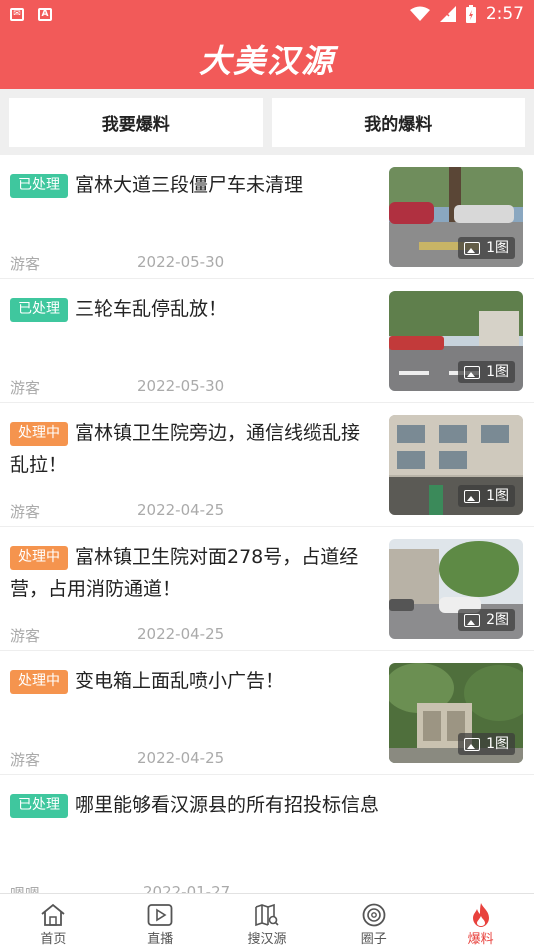 The width and height of the screenshot is (534, 950). I want to click on item-title-wrap: 已处理 三轮车乱停乱放！, so click(190, 309).